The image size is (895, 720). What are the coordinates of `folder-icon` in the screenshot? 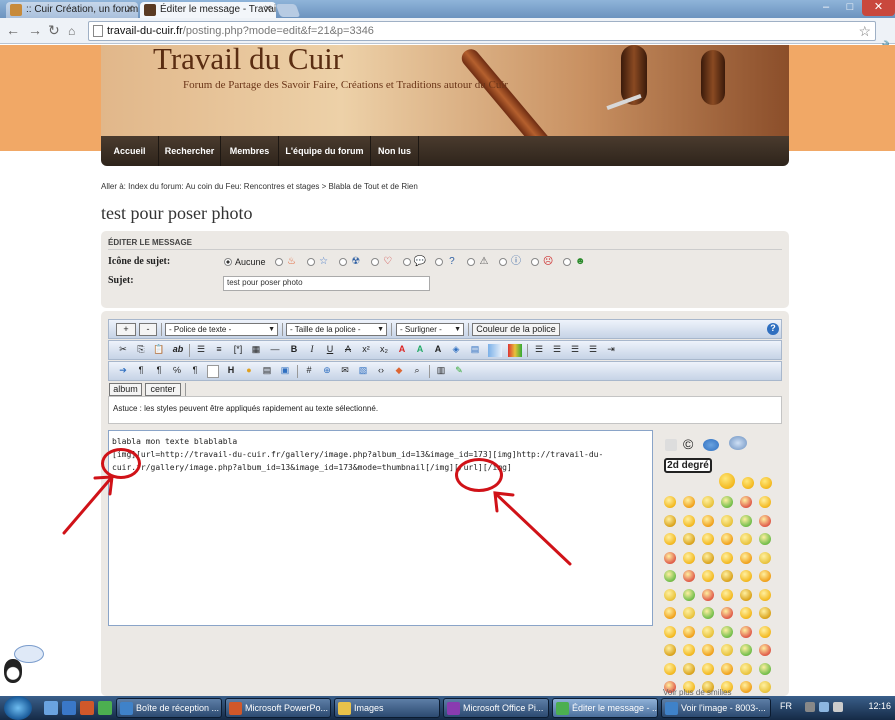 It's located at (344, 708).